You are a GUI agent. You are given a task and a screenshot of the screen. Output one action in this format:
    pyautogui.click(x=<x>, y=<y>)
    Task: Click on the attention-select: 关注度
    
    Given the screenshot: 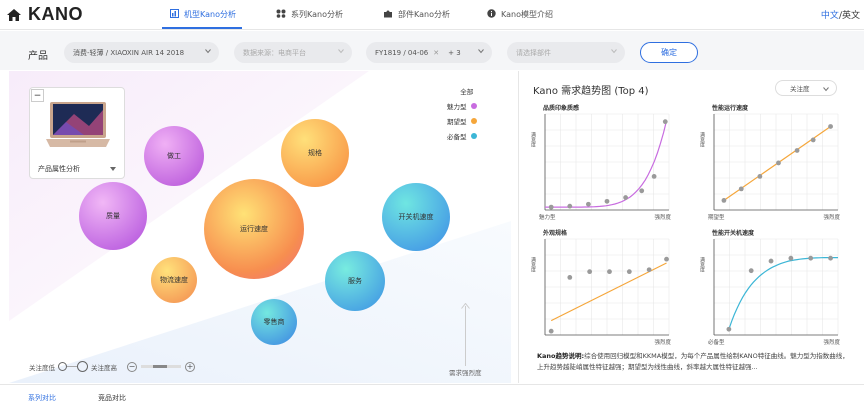 What is the action you would take?
    pyautogui.click(x=806, y=88)
    